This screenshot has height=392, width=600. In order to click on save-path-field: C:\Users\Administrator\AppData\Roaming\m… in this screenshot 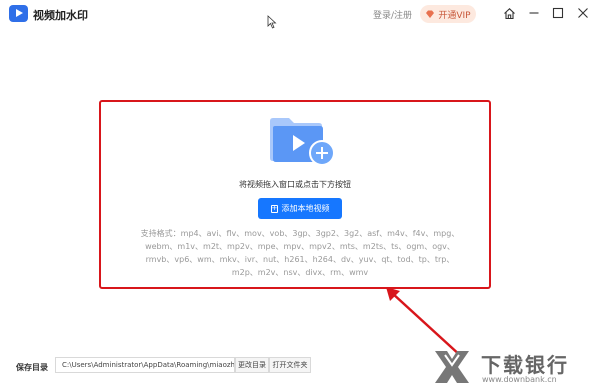, I will do `click(145, 365)`.